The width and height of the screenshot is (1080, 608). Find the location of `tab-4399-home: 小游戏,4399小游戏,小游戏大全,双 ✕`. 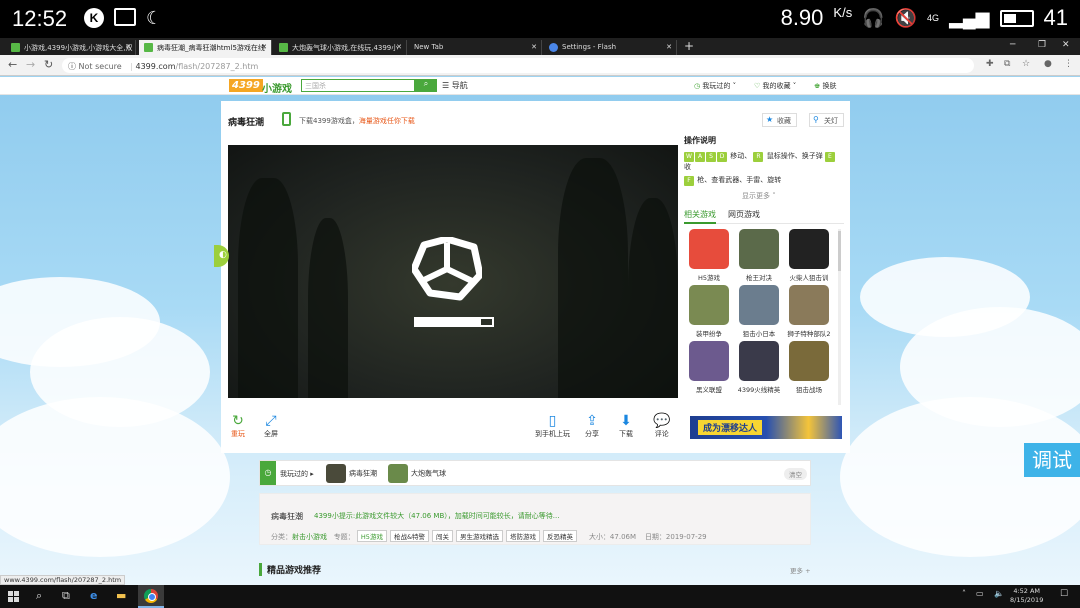

tab-4399-home: 小游戏,4399小游戏,小游戏大全,双 ✕ is located at coordinates (71, 47).